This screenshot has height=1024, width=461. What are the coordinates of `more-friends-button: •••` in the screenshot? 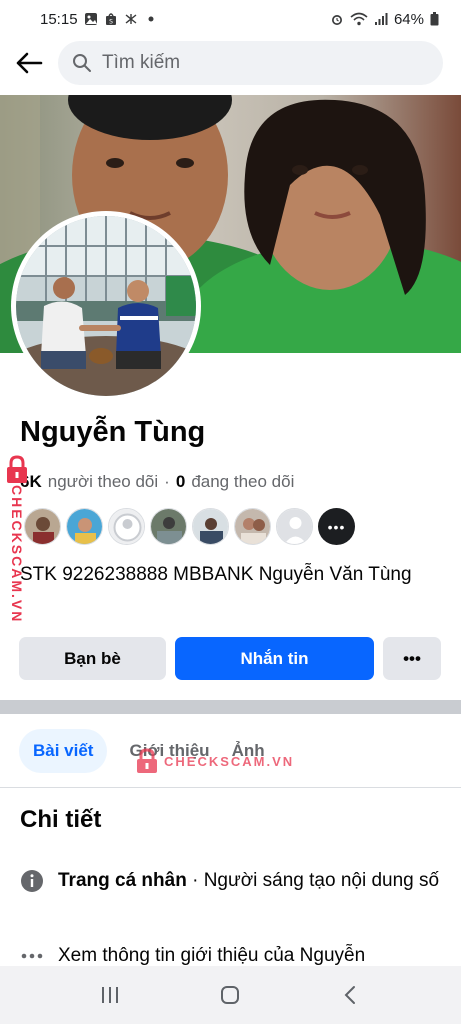 It's located at (336, 526).